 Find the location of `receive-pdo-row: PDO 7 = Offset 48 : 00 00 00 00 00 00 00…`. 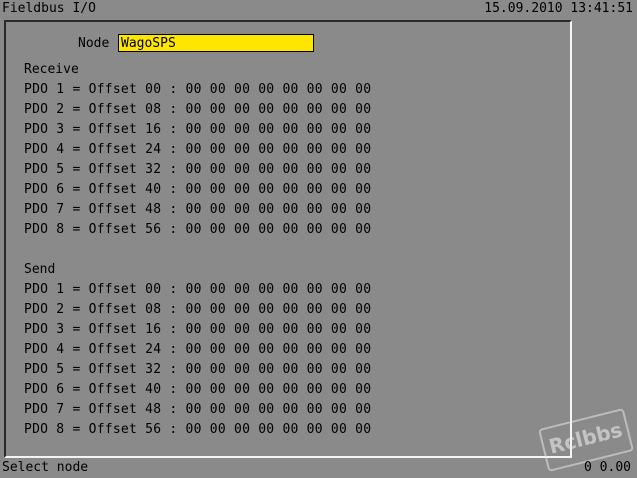

receive-pdo-row: PDO 7 = Offset 48 : 00 00 00 00 00 00 00… is located at coordinates (198, 209).